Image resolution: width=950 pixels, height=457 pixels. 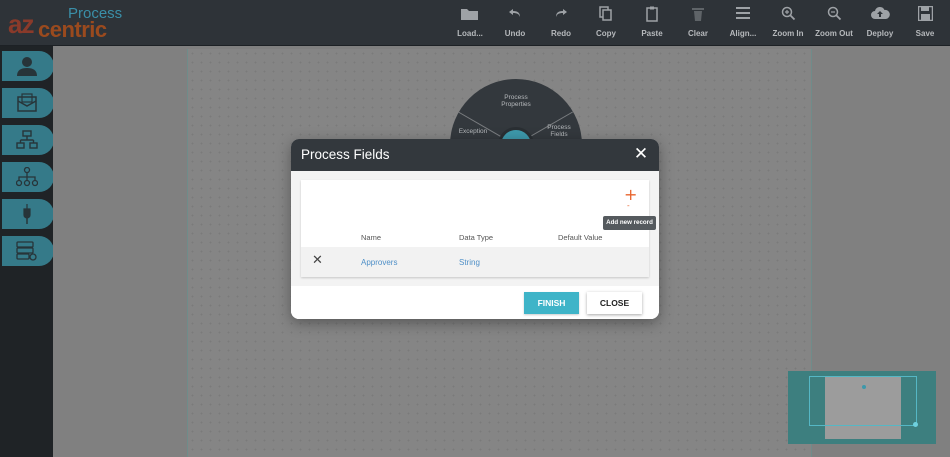 I want to click on logo-az: az, so click(x=21, y=24).